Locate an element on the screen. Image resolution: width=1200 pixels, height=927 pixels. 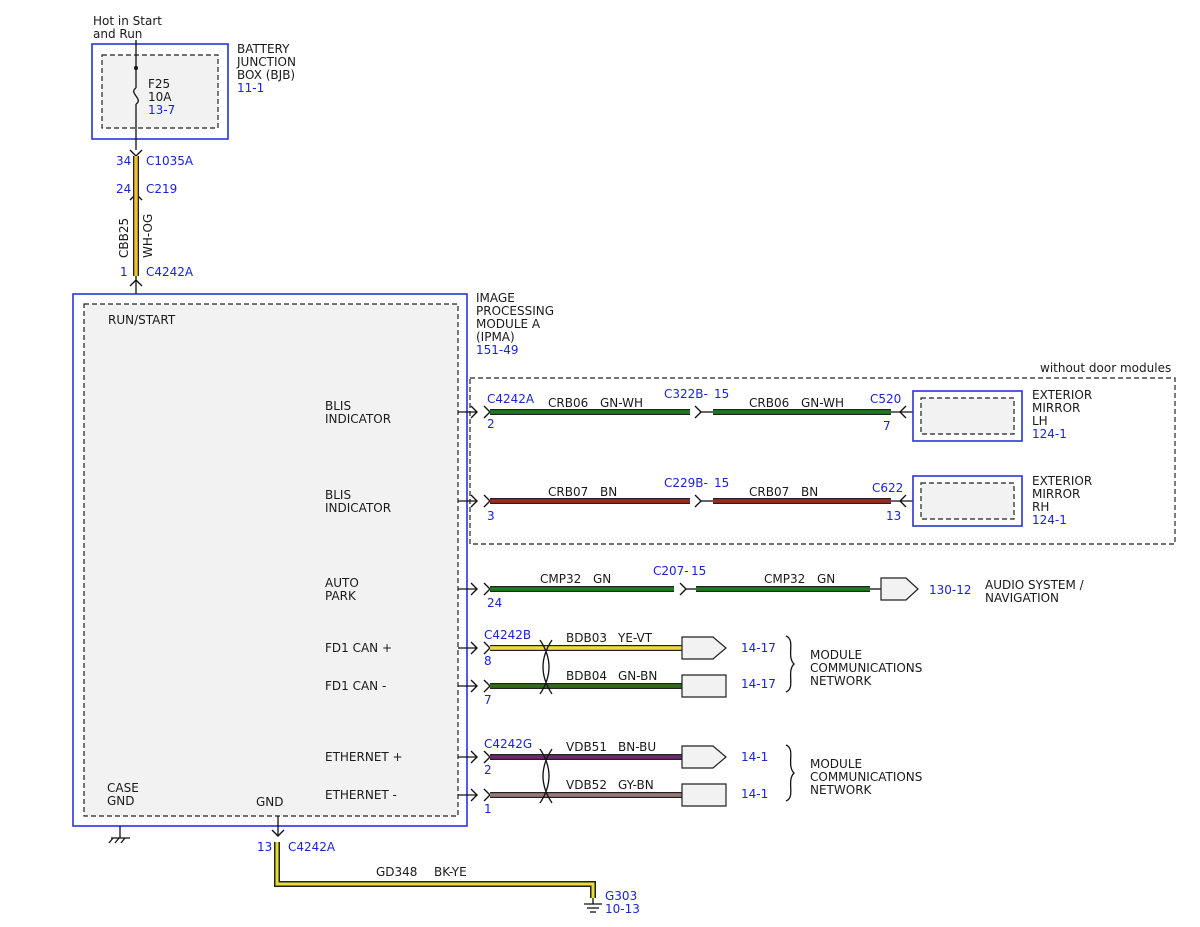
c520-pin: 7 is located at coordinates (887, 426).